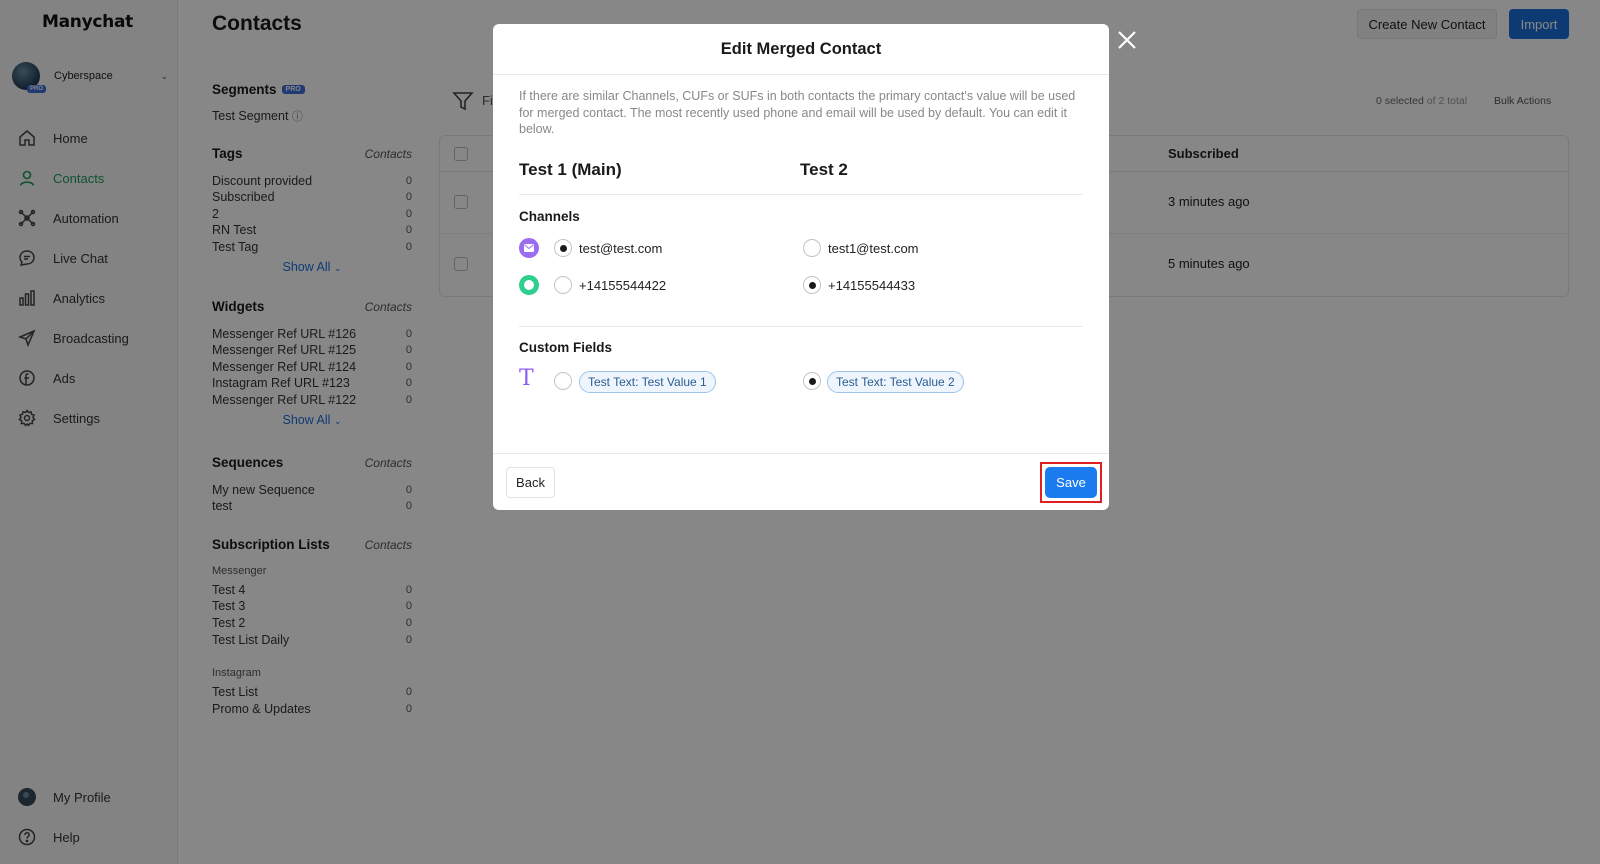 The height and width of the screenshot is (864, 1600). I want to click on channels-label: Channels, so click(549, 216).